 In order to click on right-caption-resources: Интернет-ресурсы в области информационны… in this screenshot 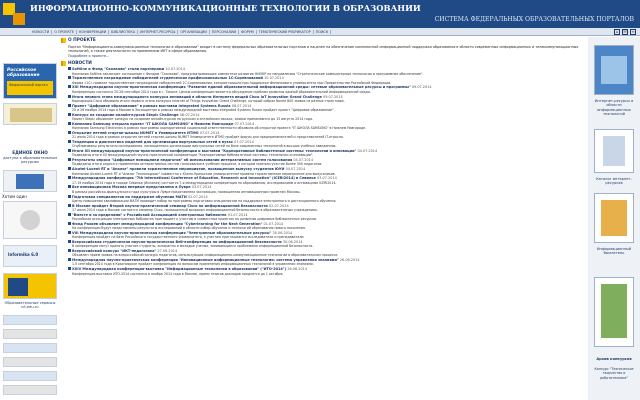, I will do `click(614, 108)`.